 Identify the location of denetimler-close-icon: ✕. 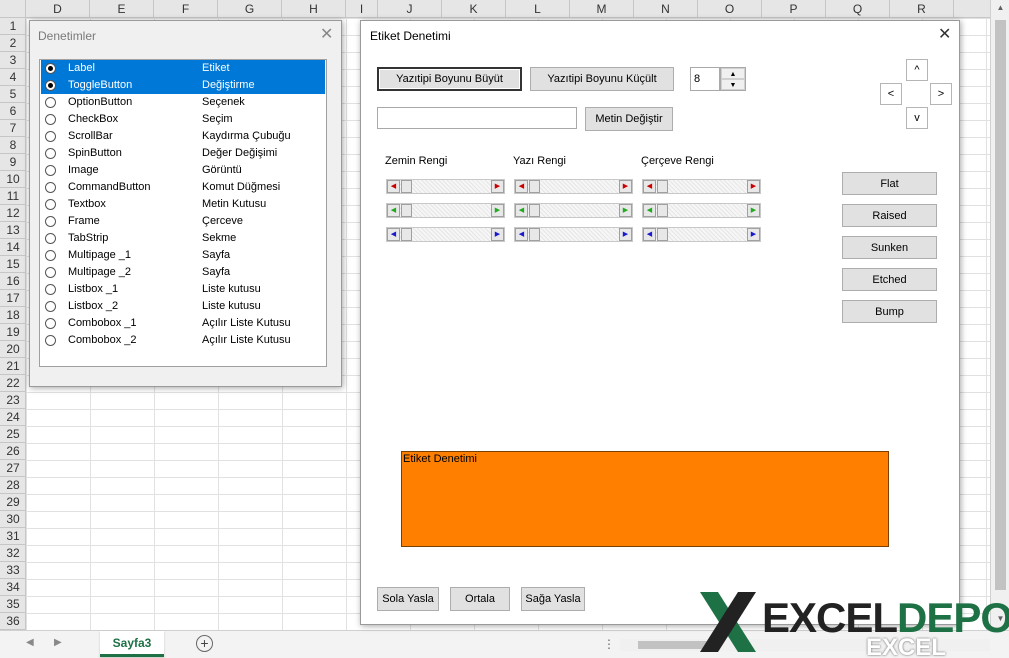
(326, 35).